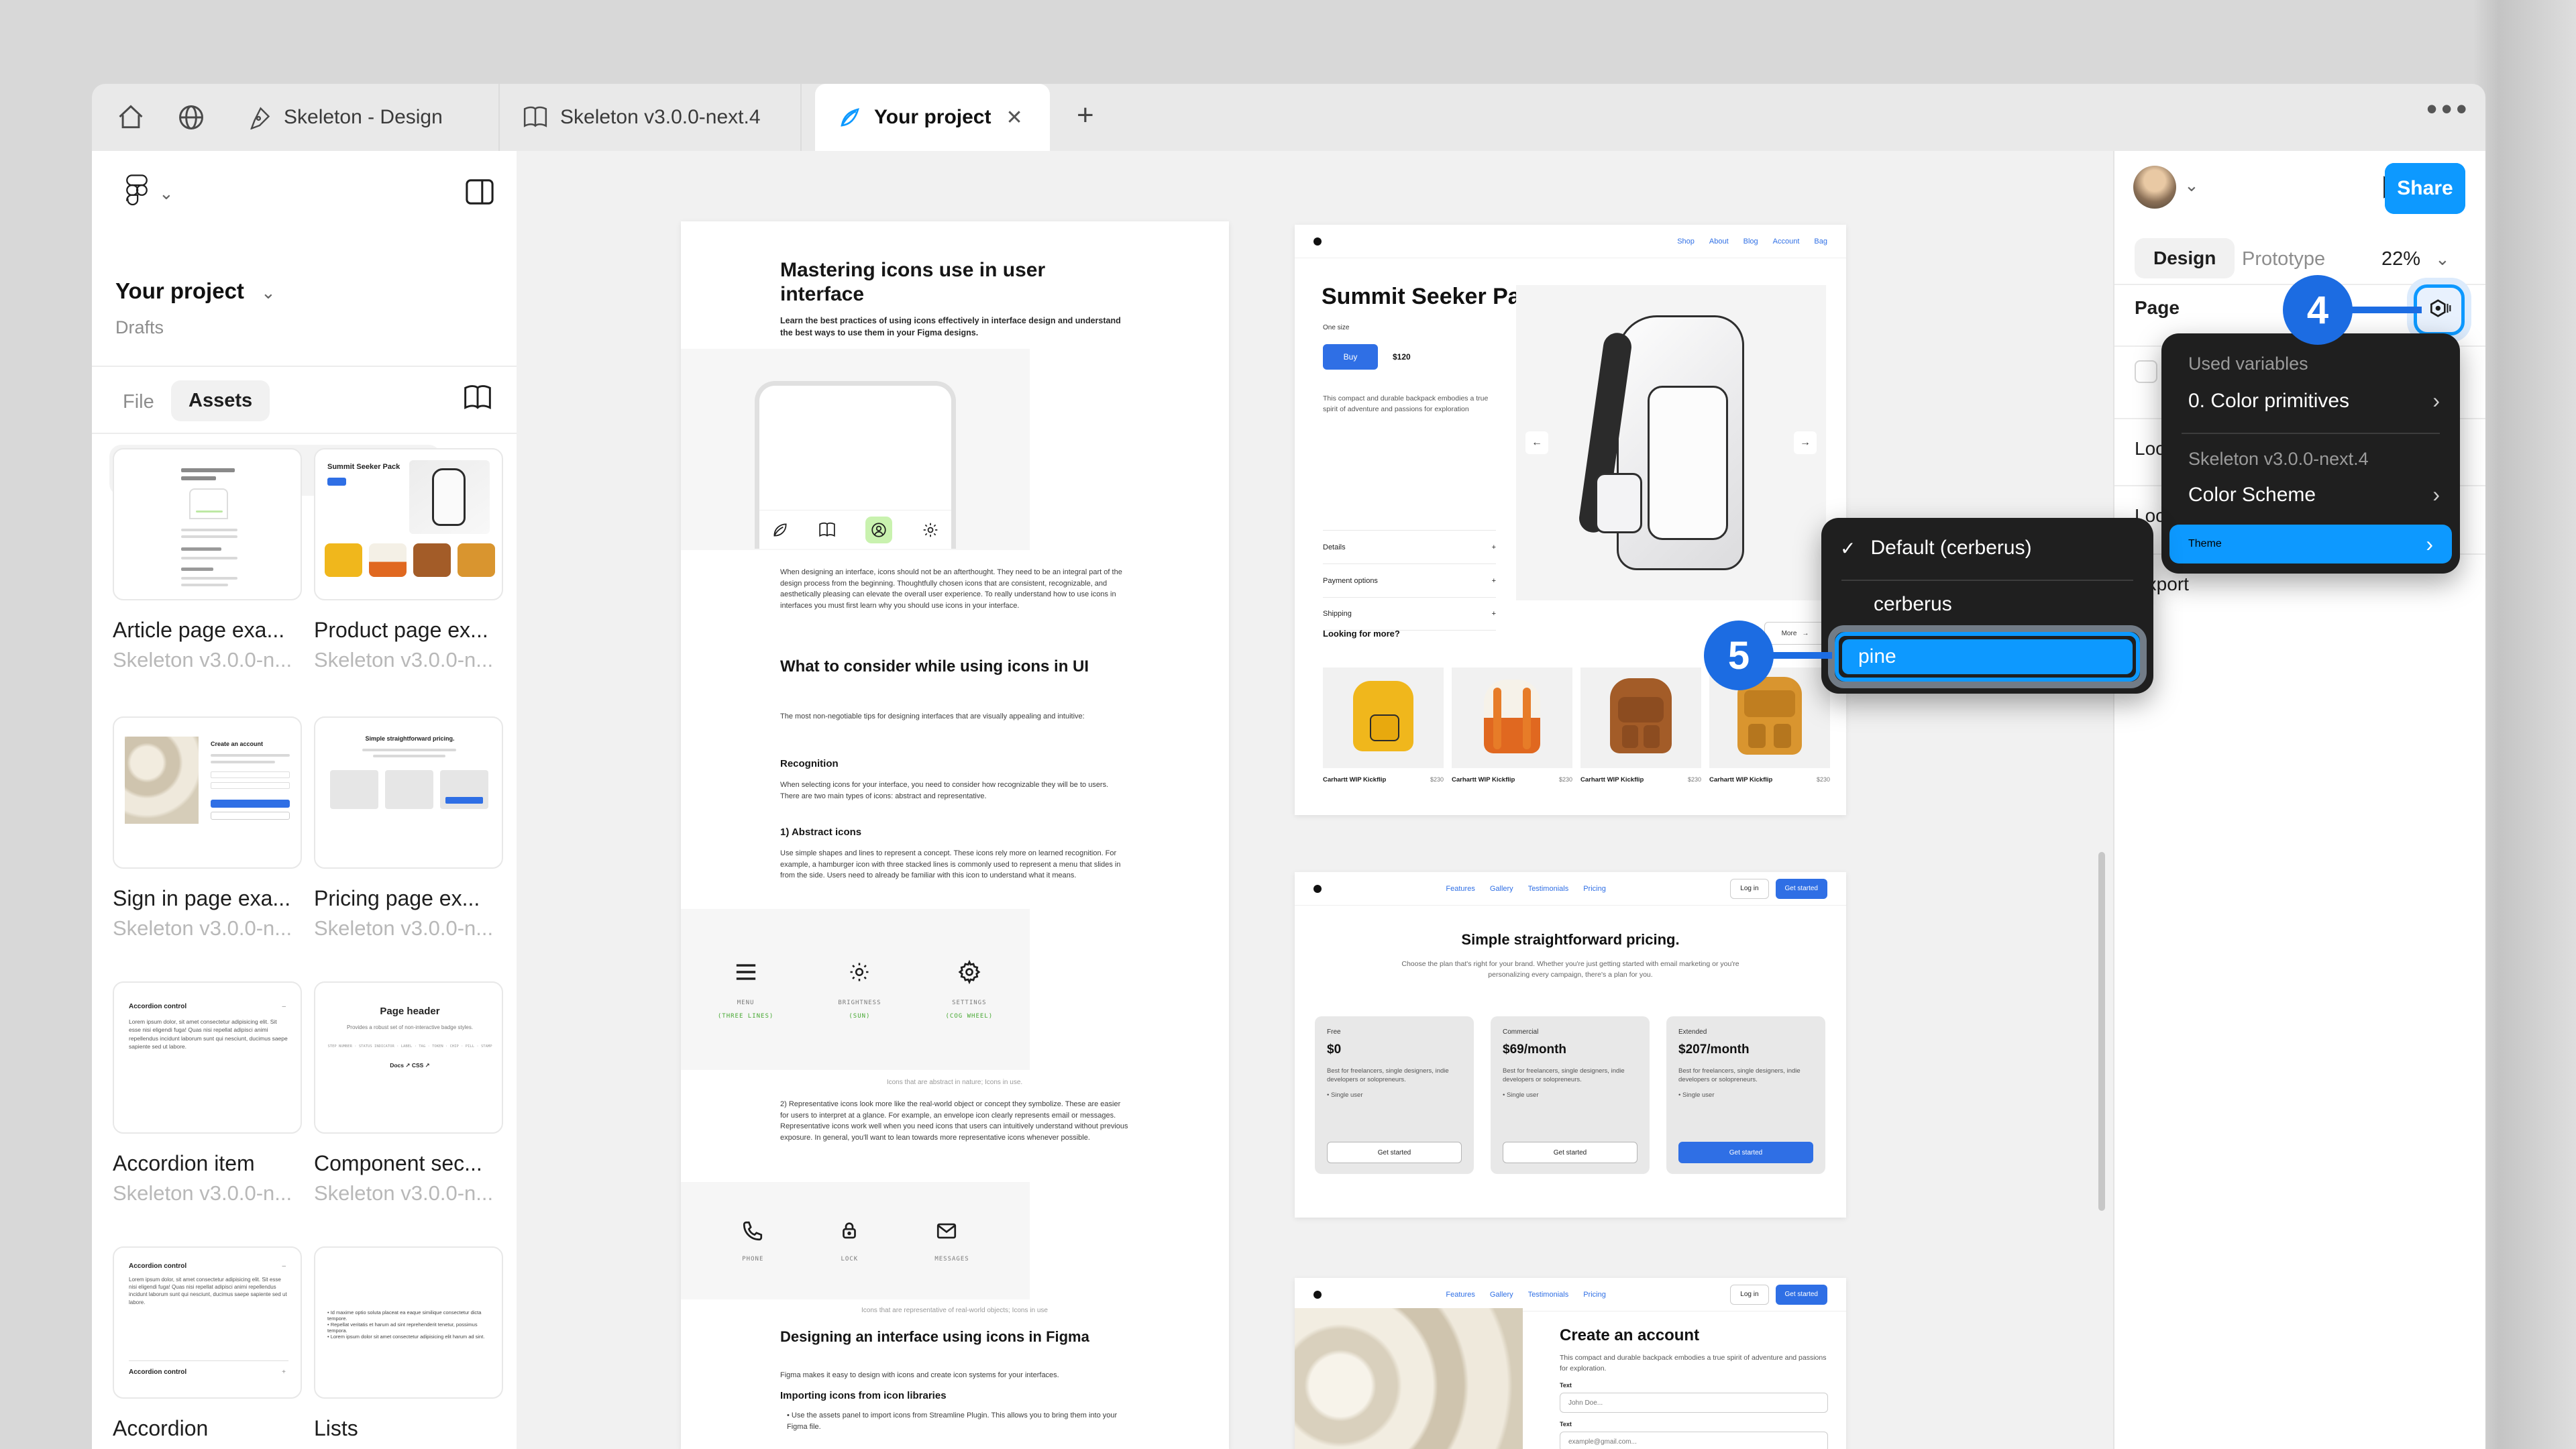 This screenshot has width=2576, height=1449. What do you see at coordinates (660, 117) in the screenshot?
I see `tab-label: Skeleton v3.0.0-next.4` at bounding box center [660, 117].